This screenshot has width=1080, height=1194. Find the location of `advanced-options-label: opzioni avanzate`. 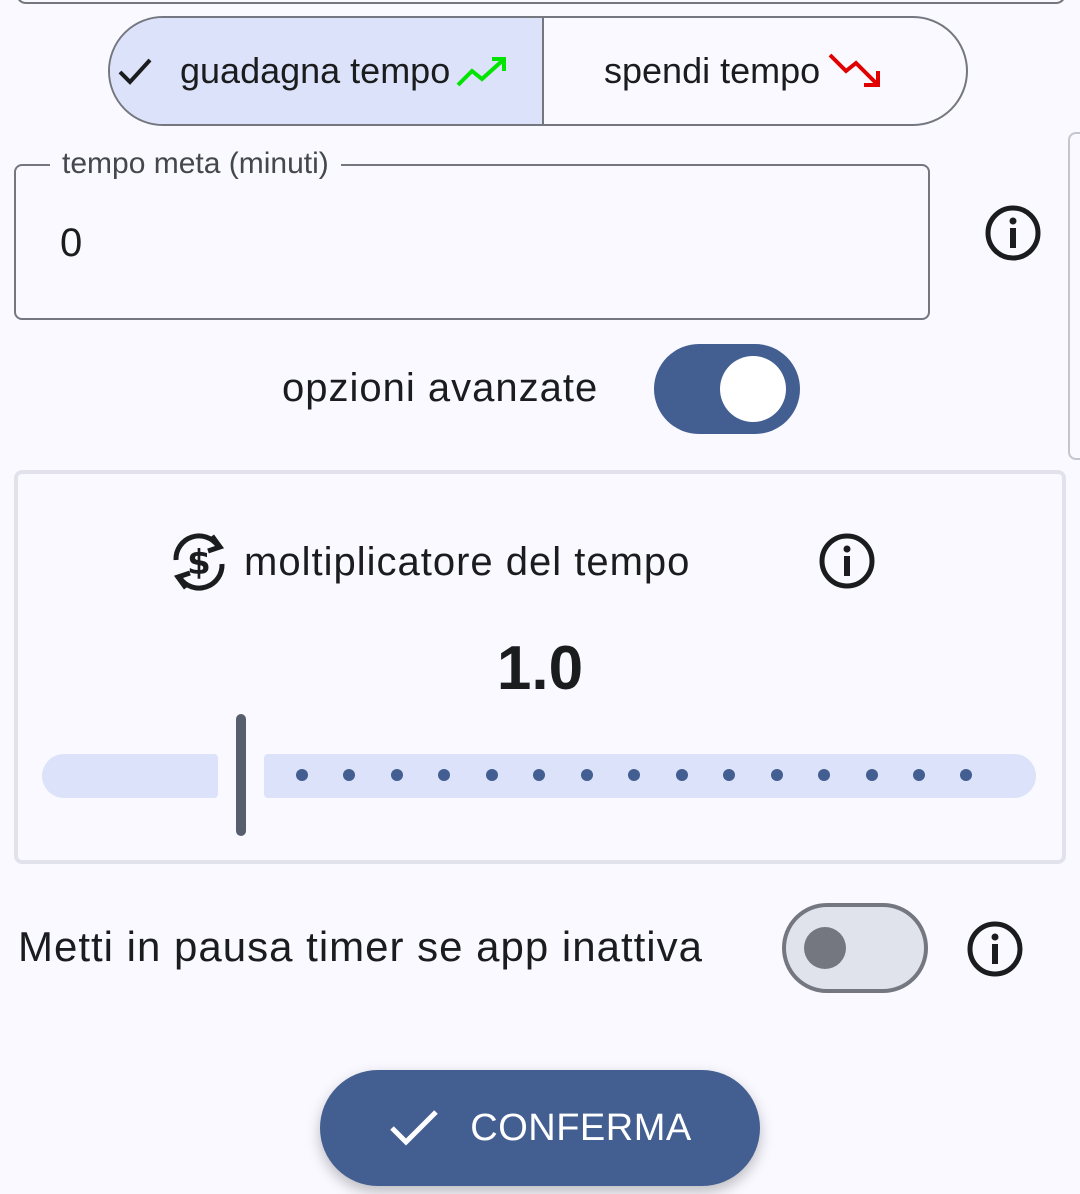

advanced-options-label: opzioni avanzate is located at coordinates (440, 388).